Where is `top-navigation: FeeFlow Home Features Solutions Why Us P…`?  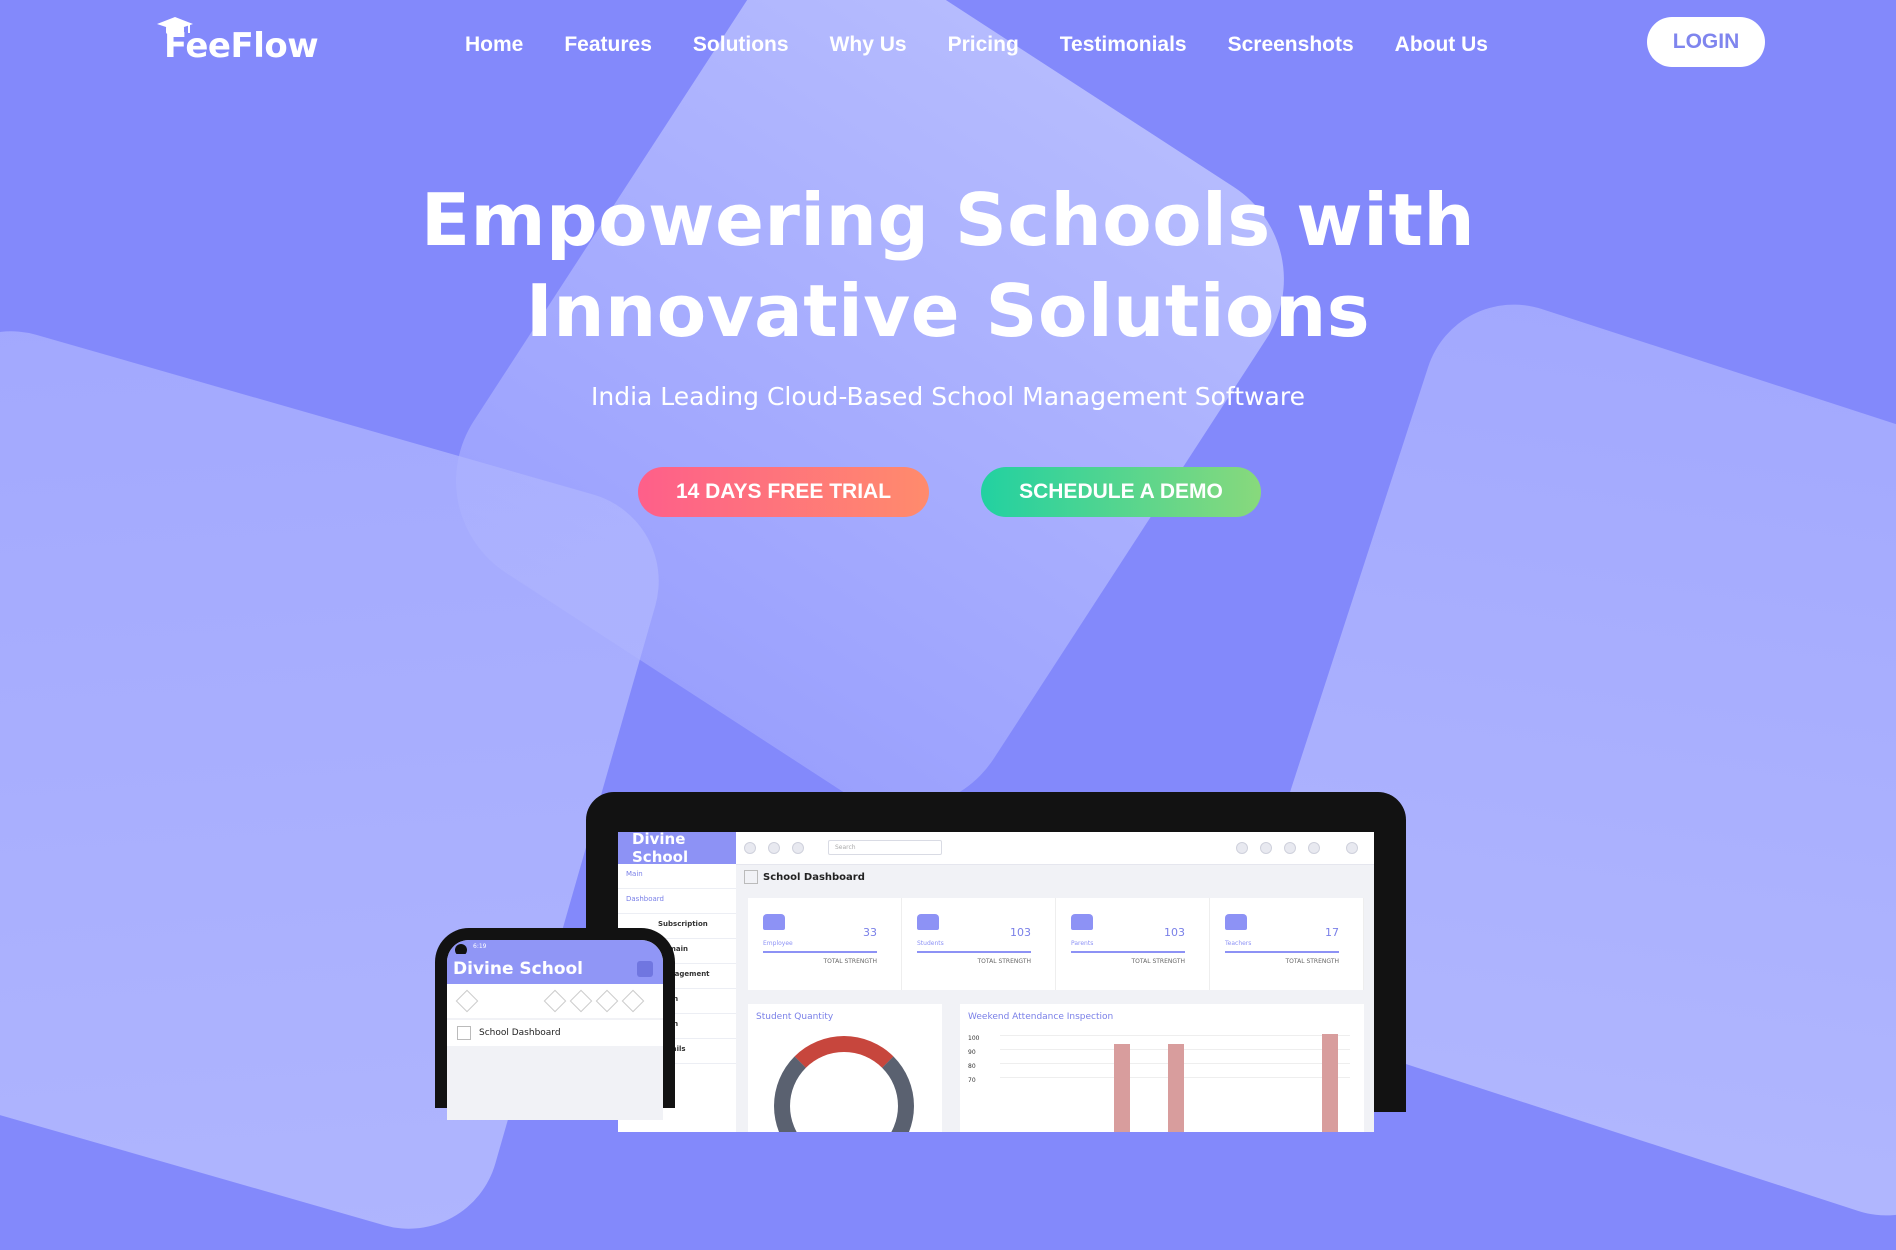
top-navigation: FeeFlow Home Features Solutions Why Us P… is located at coordinates (948, 45).